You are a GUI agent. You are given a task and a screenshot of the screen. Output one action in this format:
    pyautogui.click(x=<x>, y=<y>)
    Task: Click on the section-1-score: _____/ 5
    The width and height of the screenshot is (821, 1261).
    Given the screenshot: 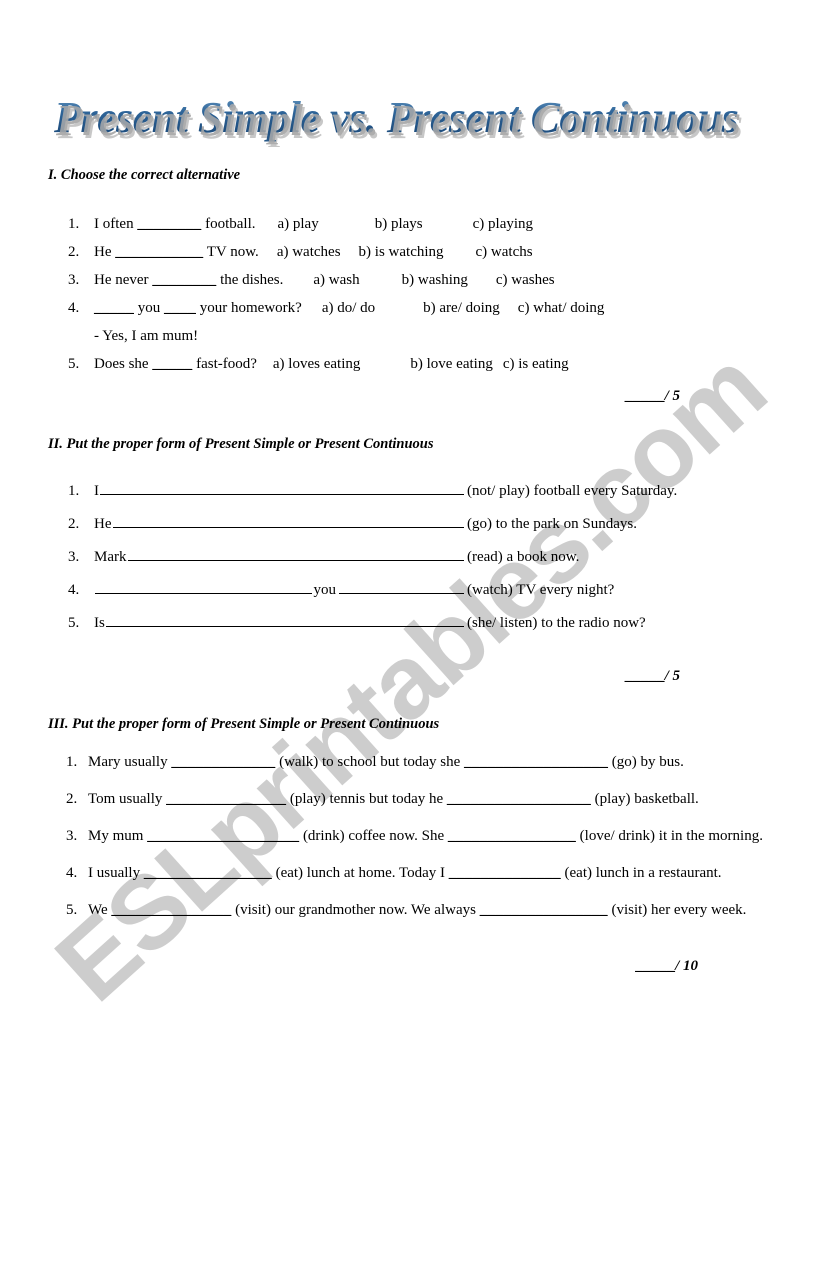 What is the action you would take?
    pyautogui.click(x=412, y=396)
    